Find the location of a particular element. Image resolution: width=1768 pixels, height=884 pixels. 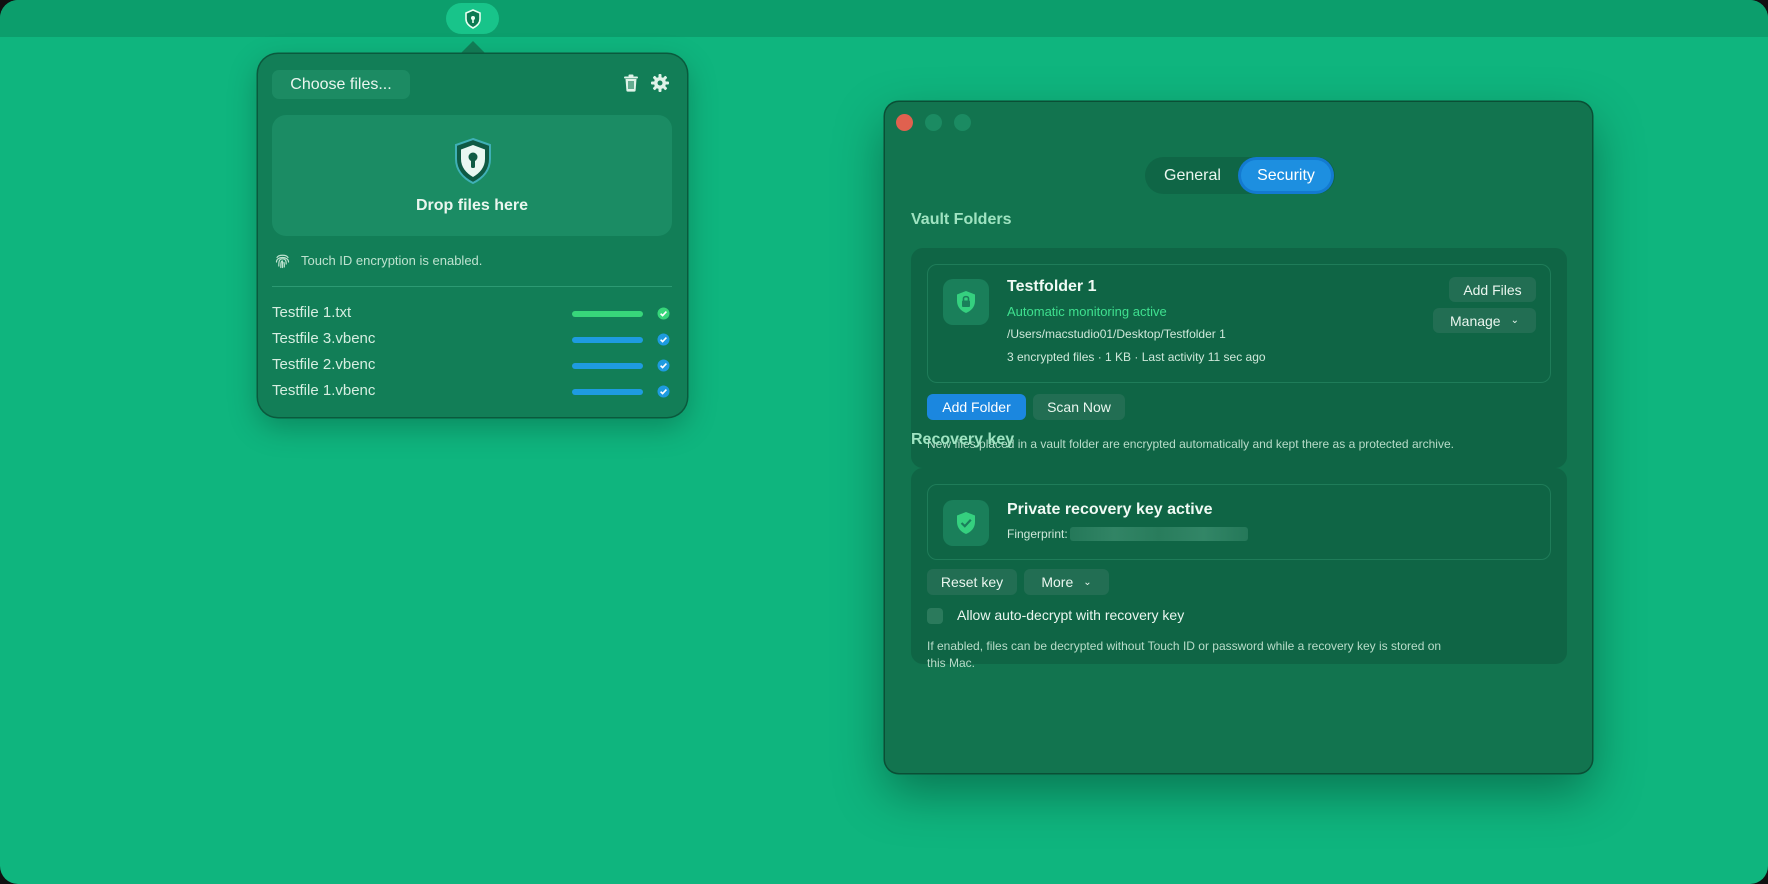

file-name: Testfile 2.vbenc is located at coordinates (324, 364).